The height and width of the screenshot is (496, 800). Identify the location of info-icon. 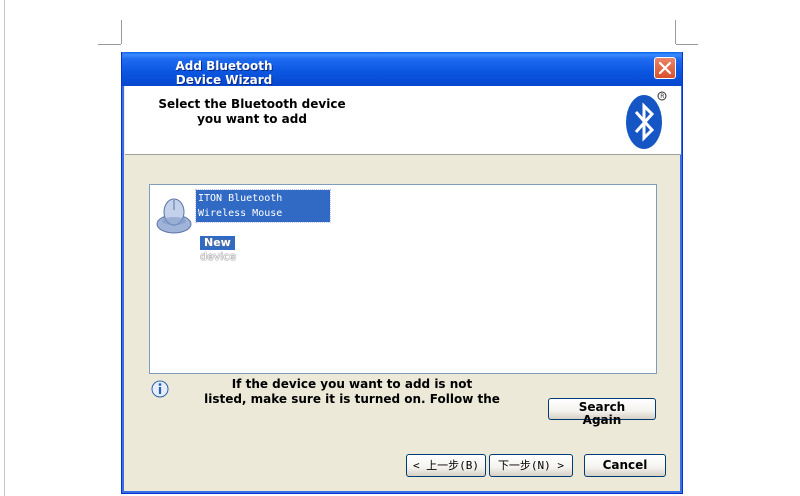
(160, 389).